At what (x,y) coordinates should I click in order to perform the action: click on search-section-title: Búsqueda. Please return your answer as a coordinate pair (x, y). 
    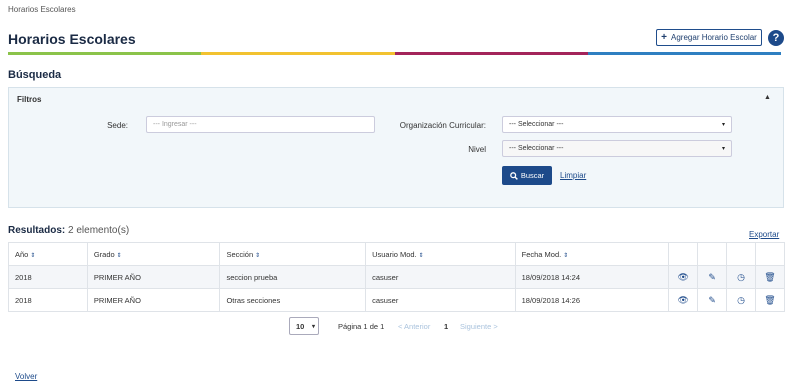
    Looking at the image, I should click on (35, 75).